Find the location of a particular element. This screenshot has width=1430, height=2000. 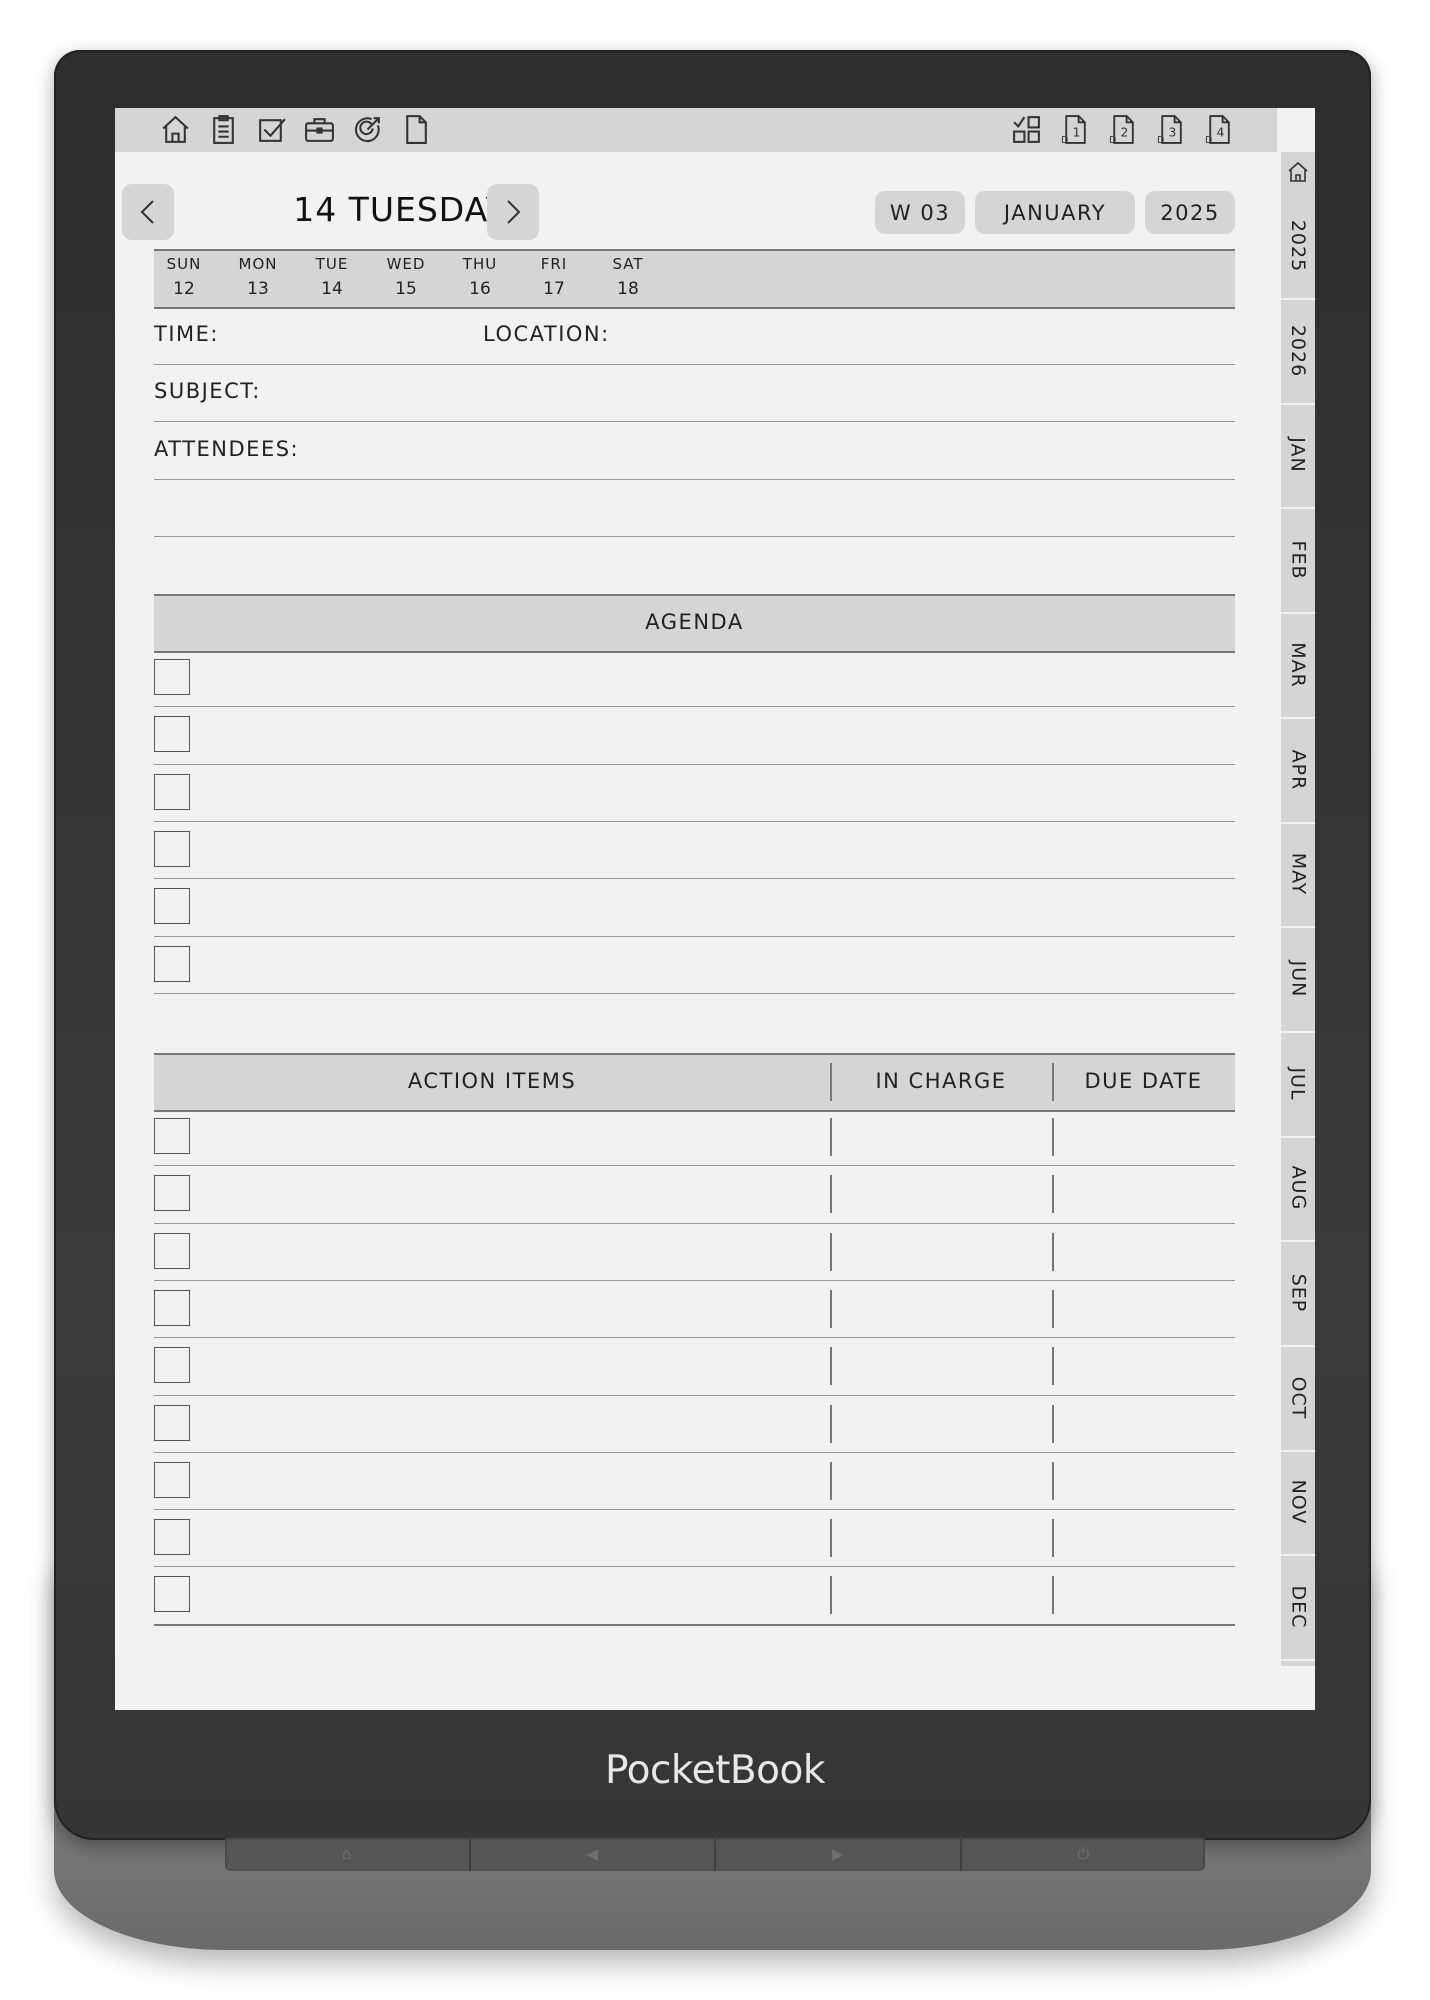

week-day-wed: WED 15 is located at coordinates (406, 277).